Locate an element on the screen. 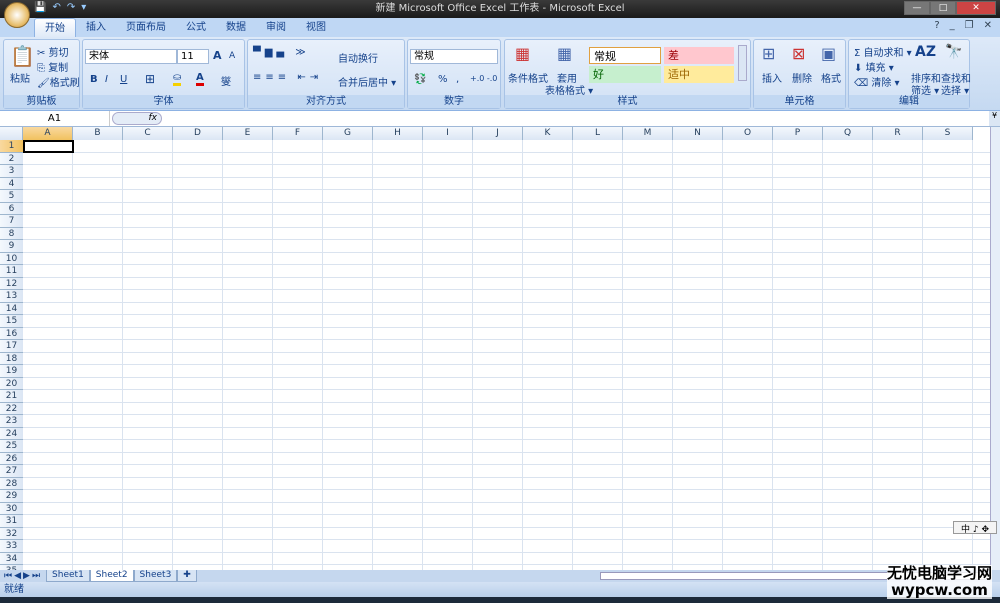  row-header: 23 is located at coordinates (11, 421).